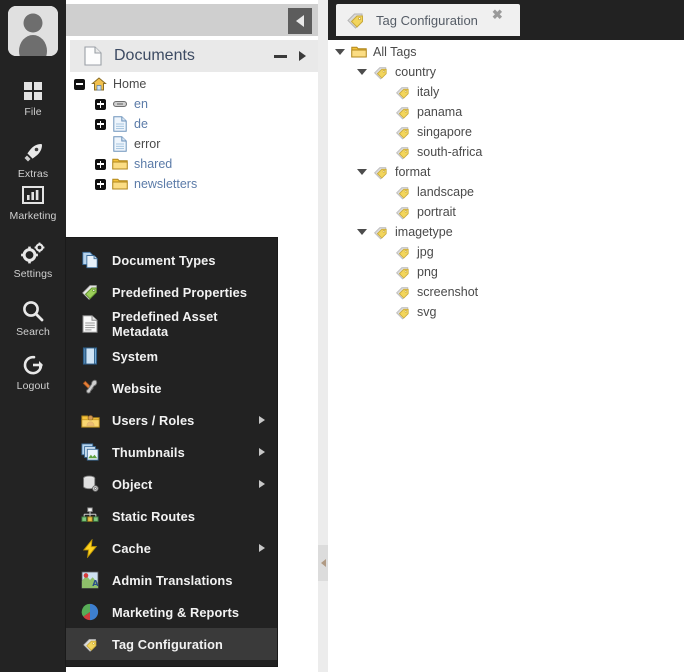 This screenshot has width=684, height=672. What do you see at coordinates (33, 174) in the screenshot?
I see `rail-label-extras: Extras` at bounding box center [33, 174].